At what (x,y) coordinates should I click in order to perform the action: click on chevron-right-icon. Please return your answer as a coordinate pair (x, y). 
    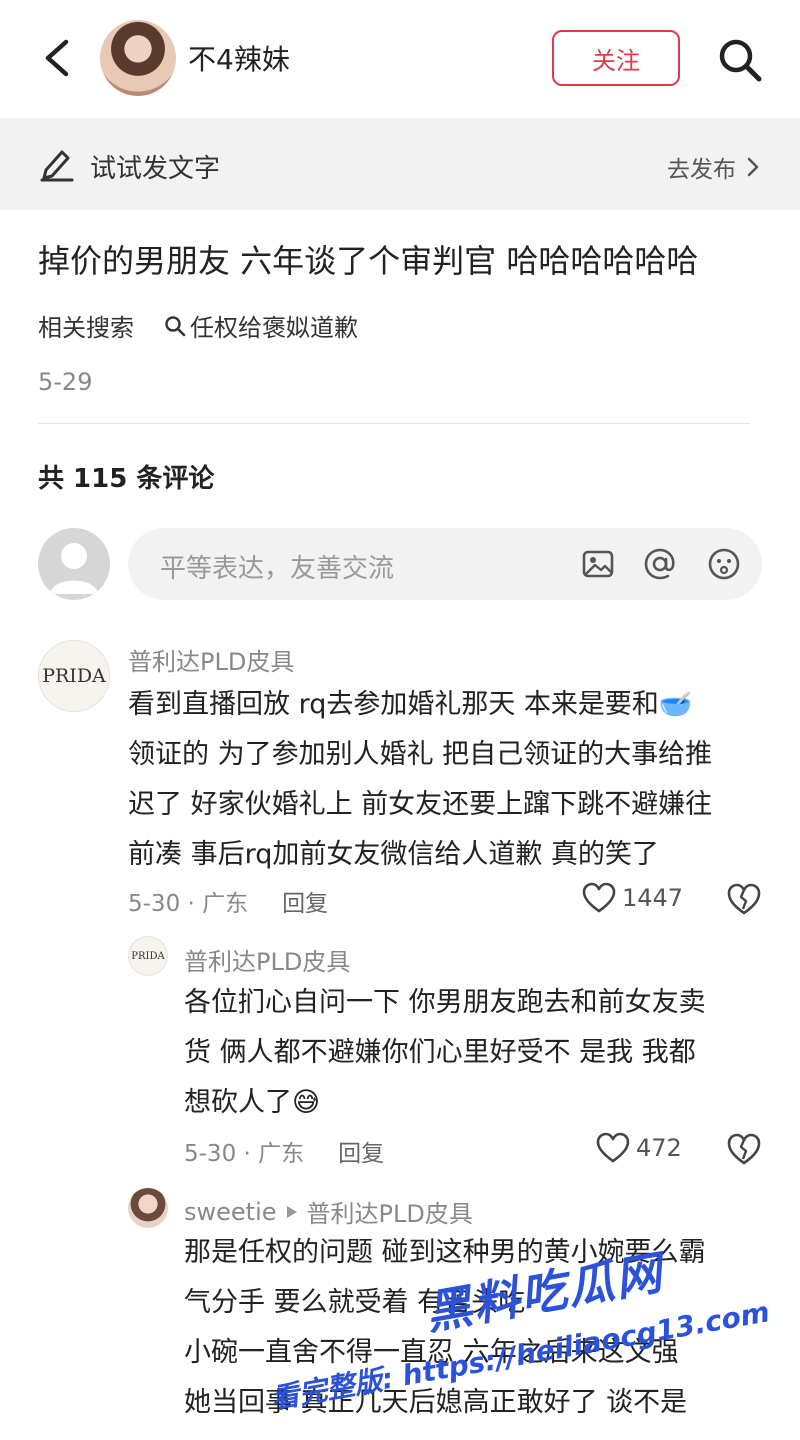
    Looking at the image, I should click on (753, 167).